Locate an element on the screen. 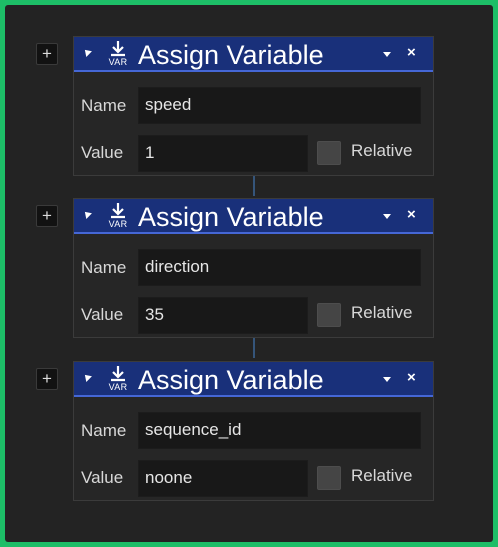  name-field: sequence_id is located at coordinates (279, 430).